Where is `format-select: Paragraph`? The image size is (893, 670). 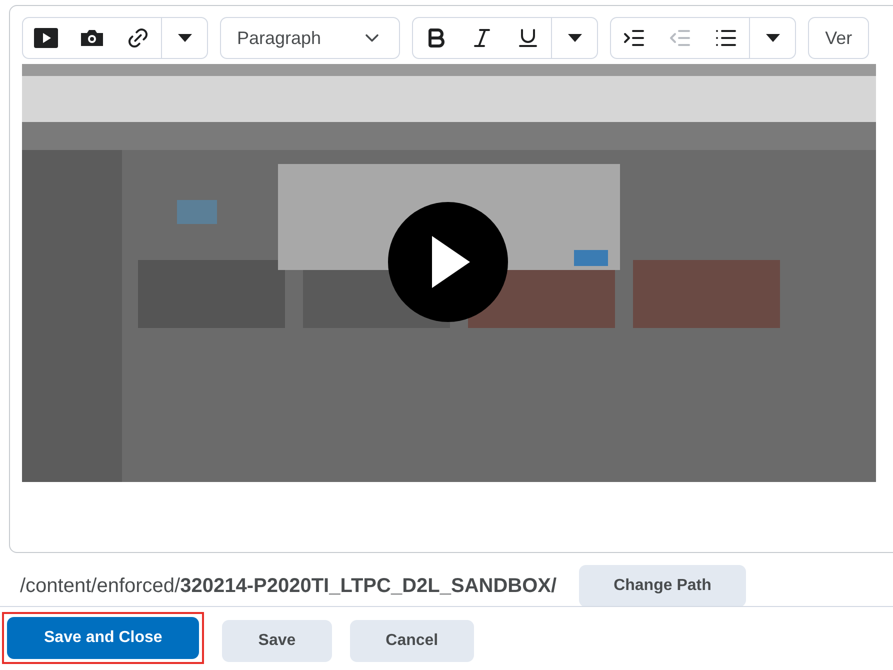 format-select: Paragraph is located at coordinates (310, 38).